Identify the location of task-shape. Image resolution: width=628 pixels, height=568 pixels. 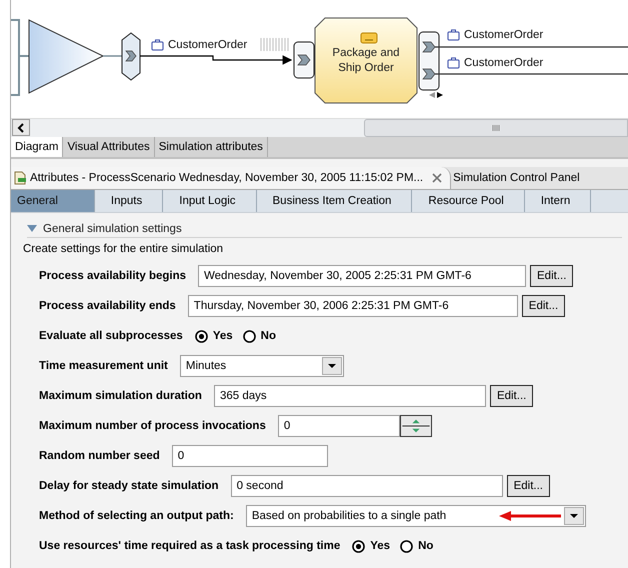
(366, 61).